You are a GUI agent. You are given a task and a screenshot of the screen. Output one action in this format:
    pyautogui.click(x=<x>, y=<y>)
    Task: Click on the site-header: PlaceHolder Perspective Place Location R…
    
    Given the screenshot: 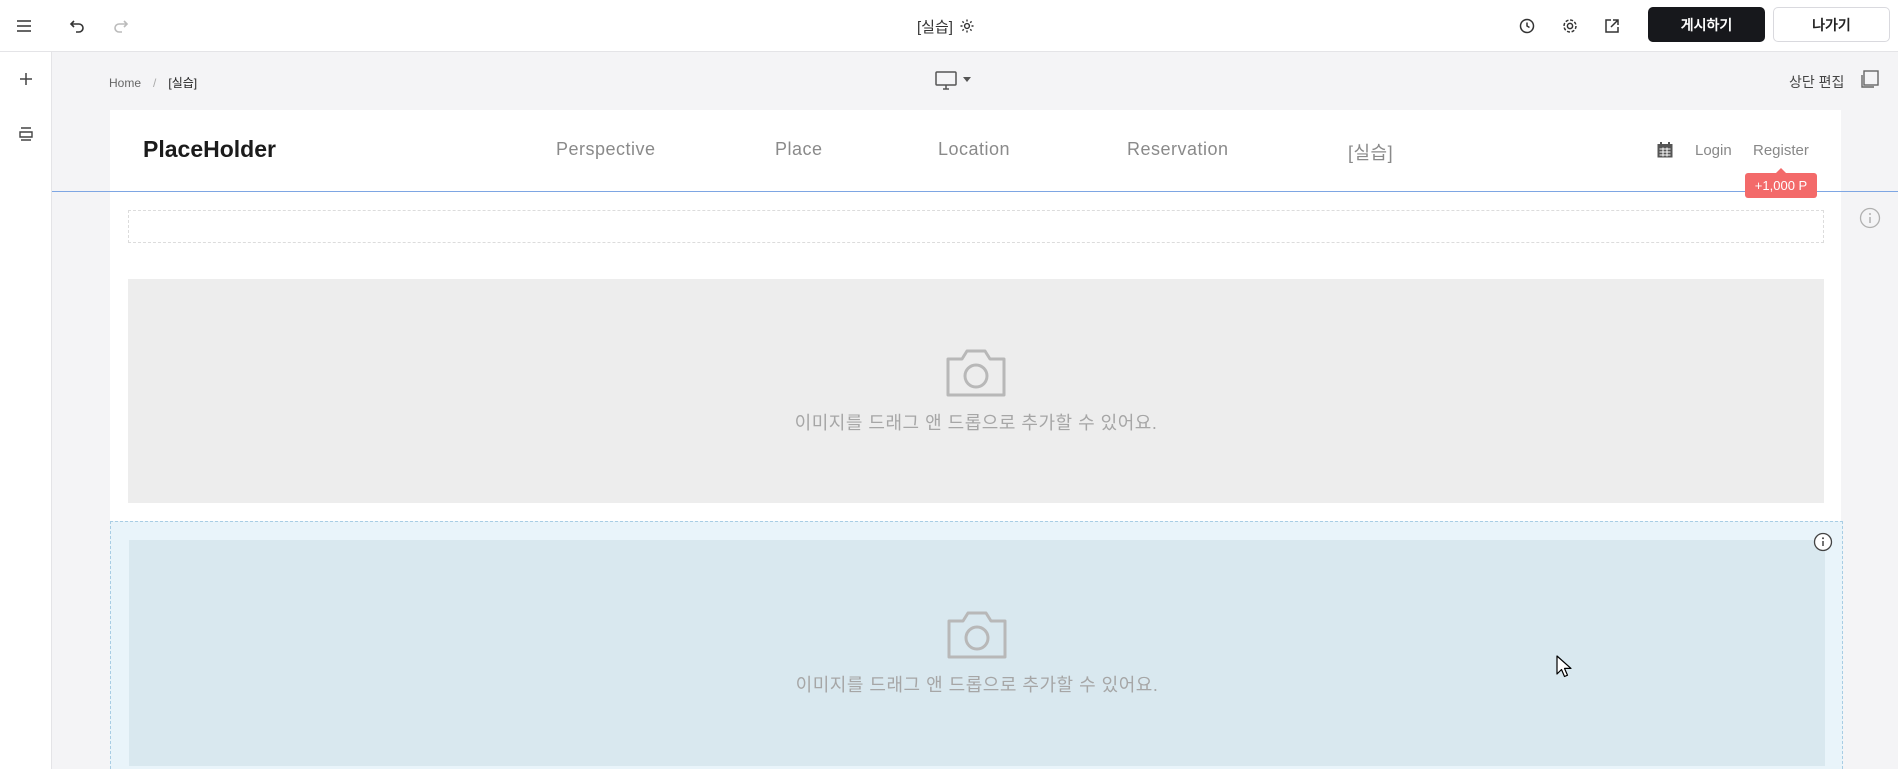 What is the action you would take?
    pyautogui.click(x=975, y=151)
    